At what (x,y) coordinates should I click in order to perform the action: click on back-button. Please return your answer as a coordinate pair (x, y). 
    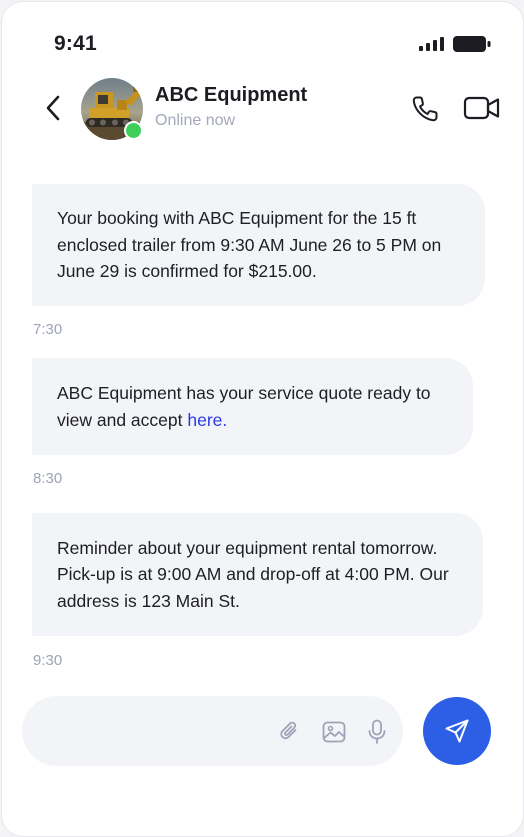
    Looking at the image, I should click on (54, 108).